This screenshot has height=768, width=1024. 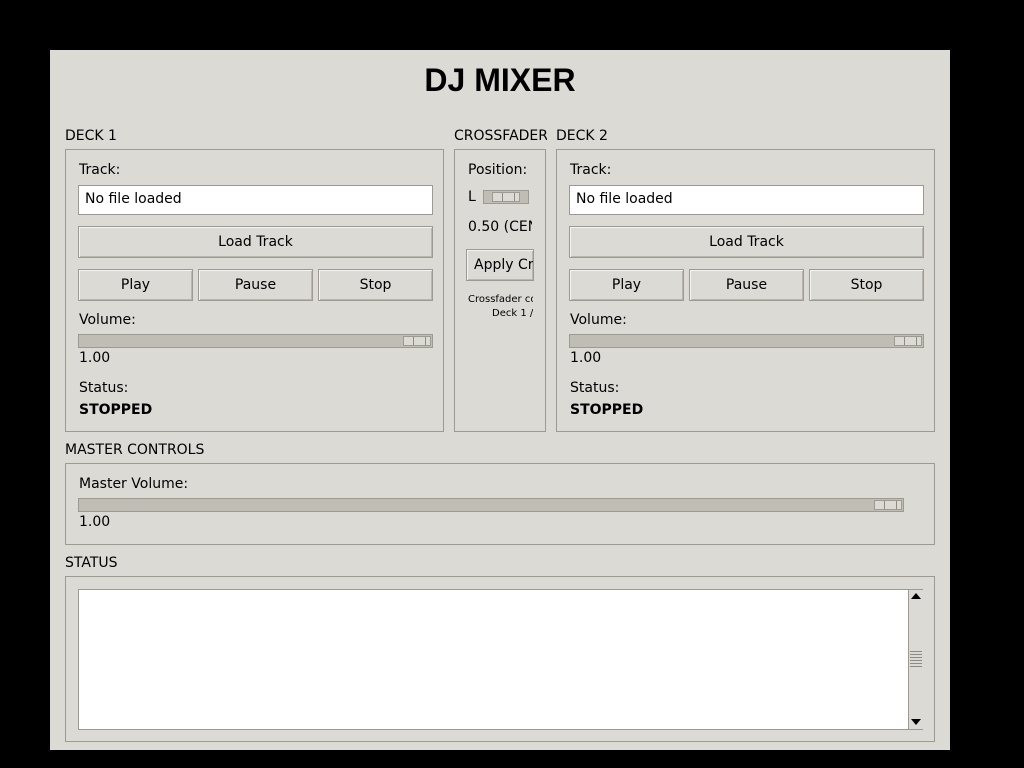 I want to click on status-section-label: STATUS, so click(x=91, y=563).